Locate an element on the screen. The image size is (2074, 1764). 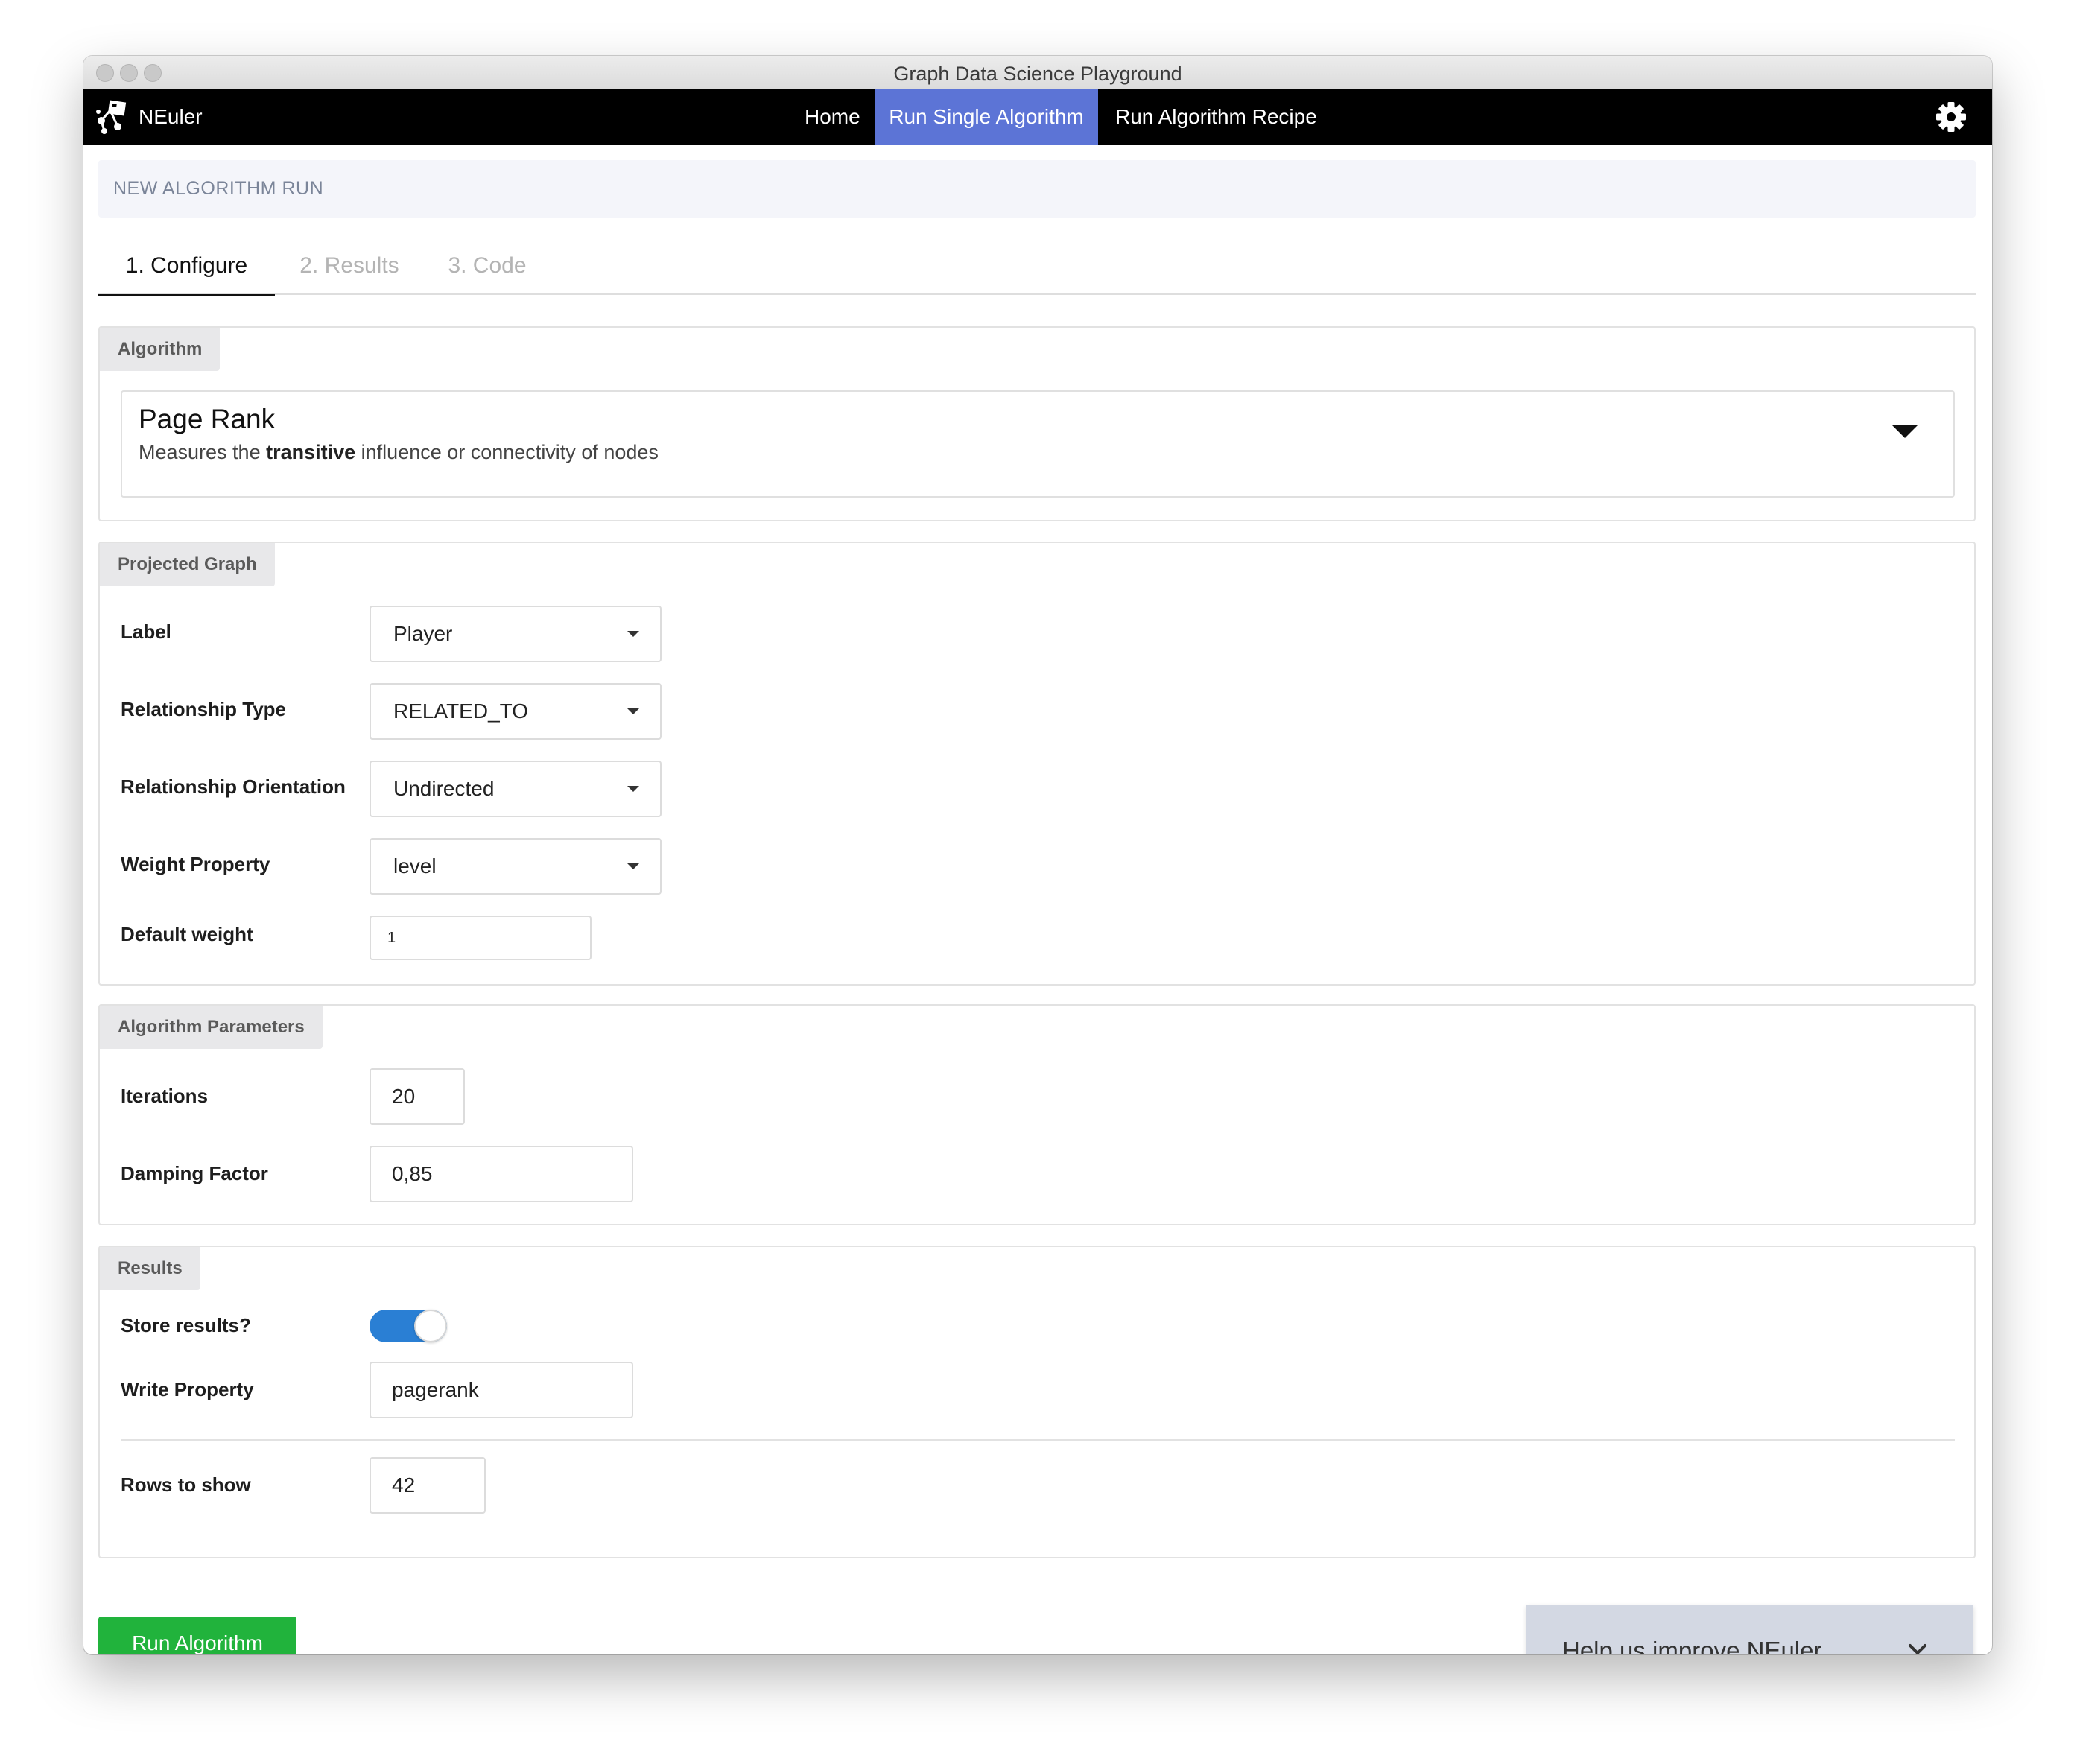
step-tabs: 1. Configure 2. Results 3. Code is located at coordinates (1037, 266).